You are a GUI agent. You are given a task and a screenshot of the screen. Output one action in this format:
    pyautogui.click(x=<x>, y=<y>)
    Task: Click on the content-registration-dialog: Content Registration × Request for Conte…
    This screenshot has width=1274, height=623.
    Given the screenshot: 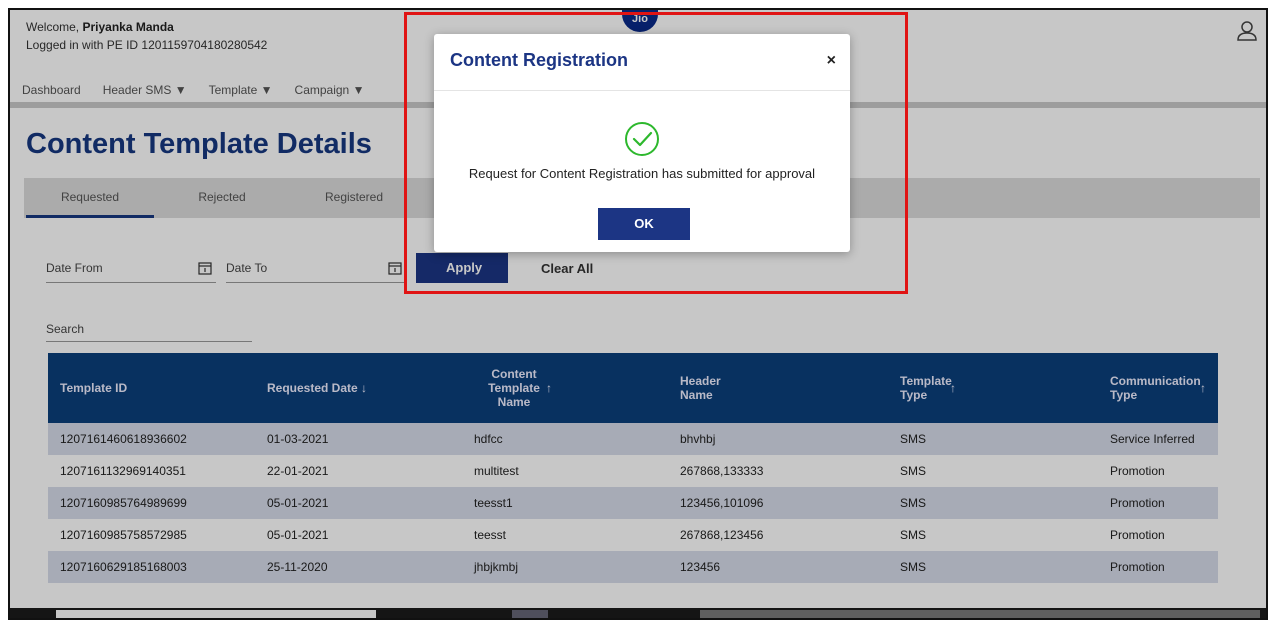 What is the action you would take?
    pyautogui.click(x=642, y=143)
    